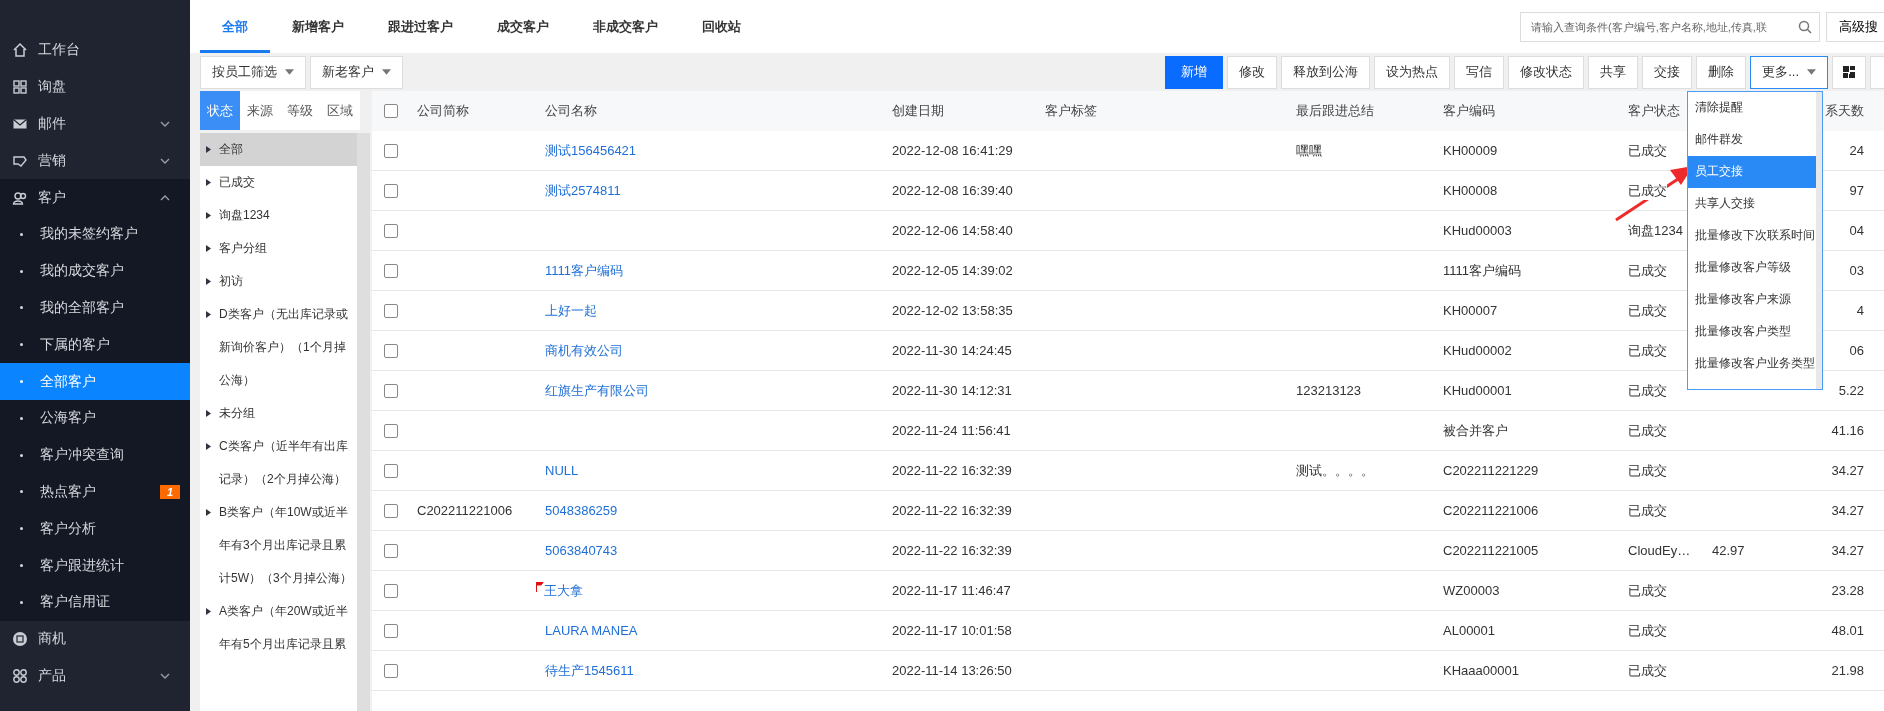 This screenshot has width=1884, height=711. I want to click on mail-icon, so click(20, 124).